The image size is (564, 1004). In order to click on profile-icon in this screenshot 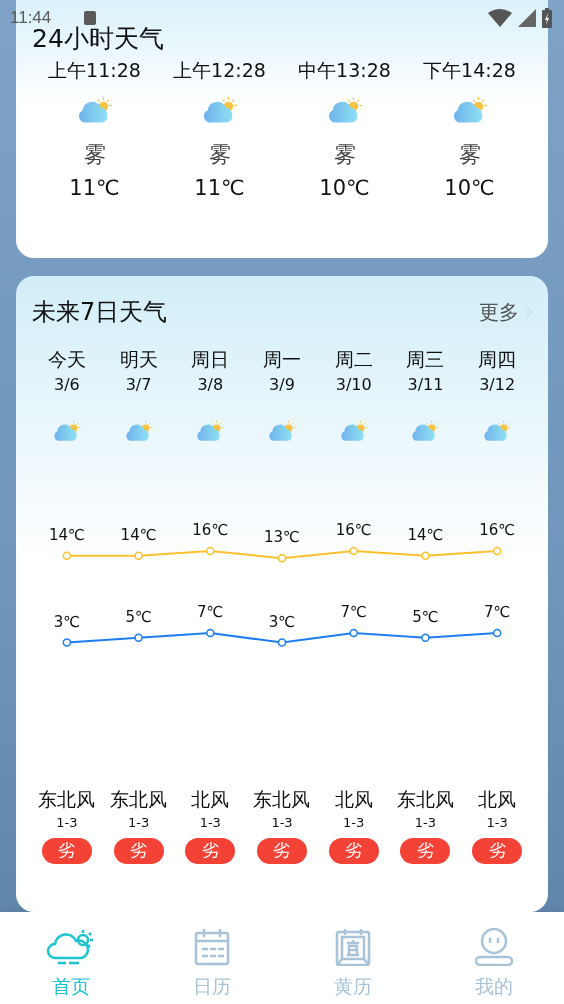, I will do `click(493, 947)`.